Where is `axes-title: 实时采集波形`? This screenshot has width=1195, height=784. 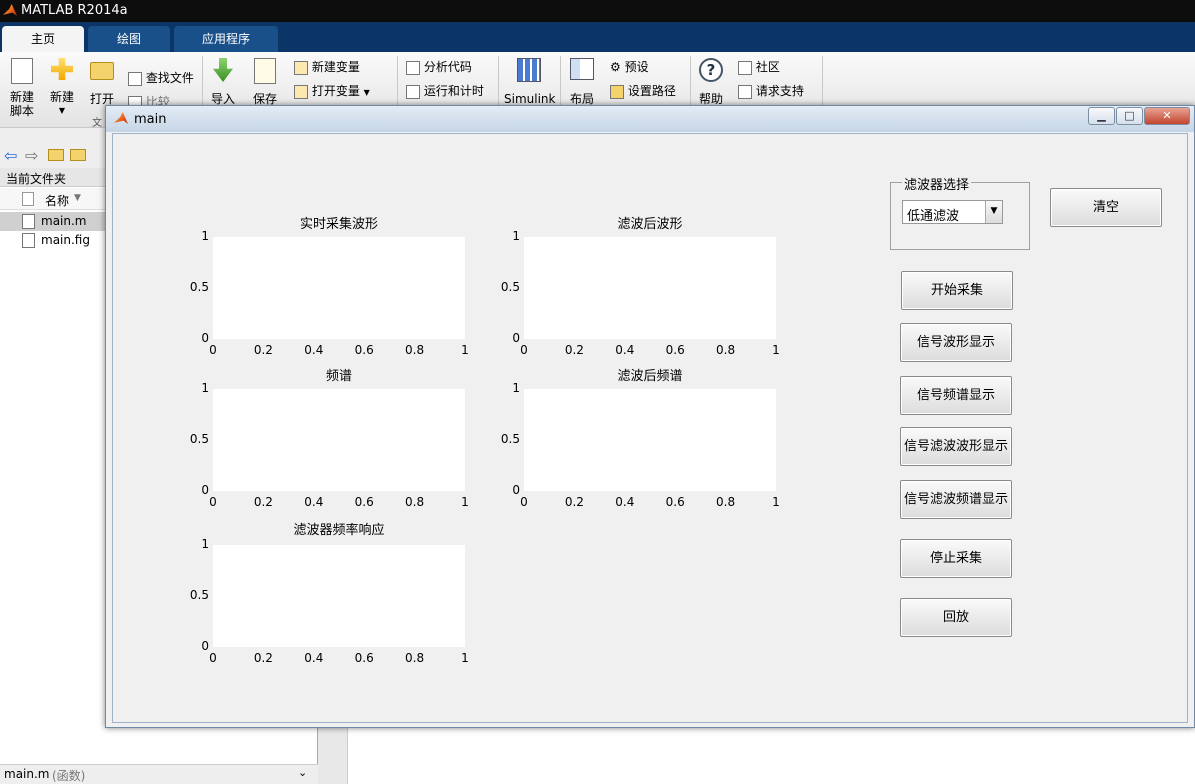 axes-title: 实时采集波形 is located at coordinates (338, 224).